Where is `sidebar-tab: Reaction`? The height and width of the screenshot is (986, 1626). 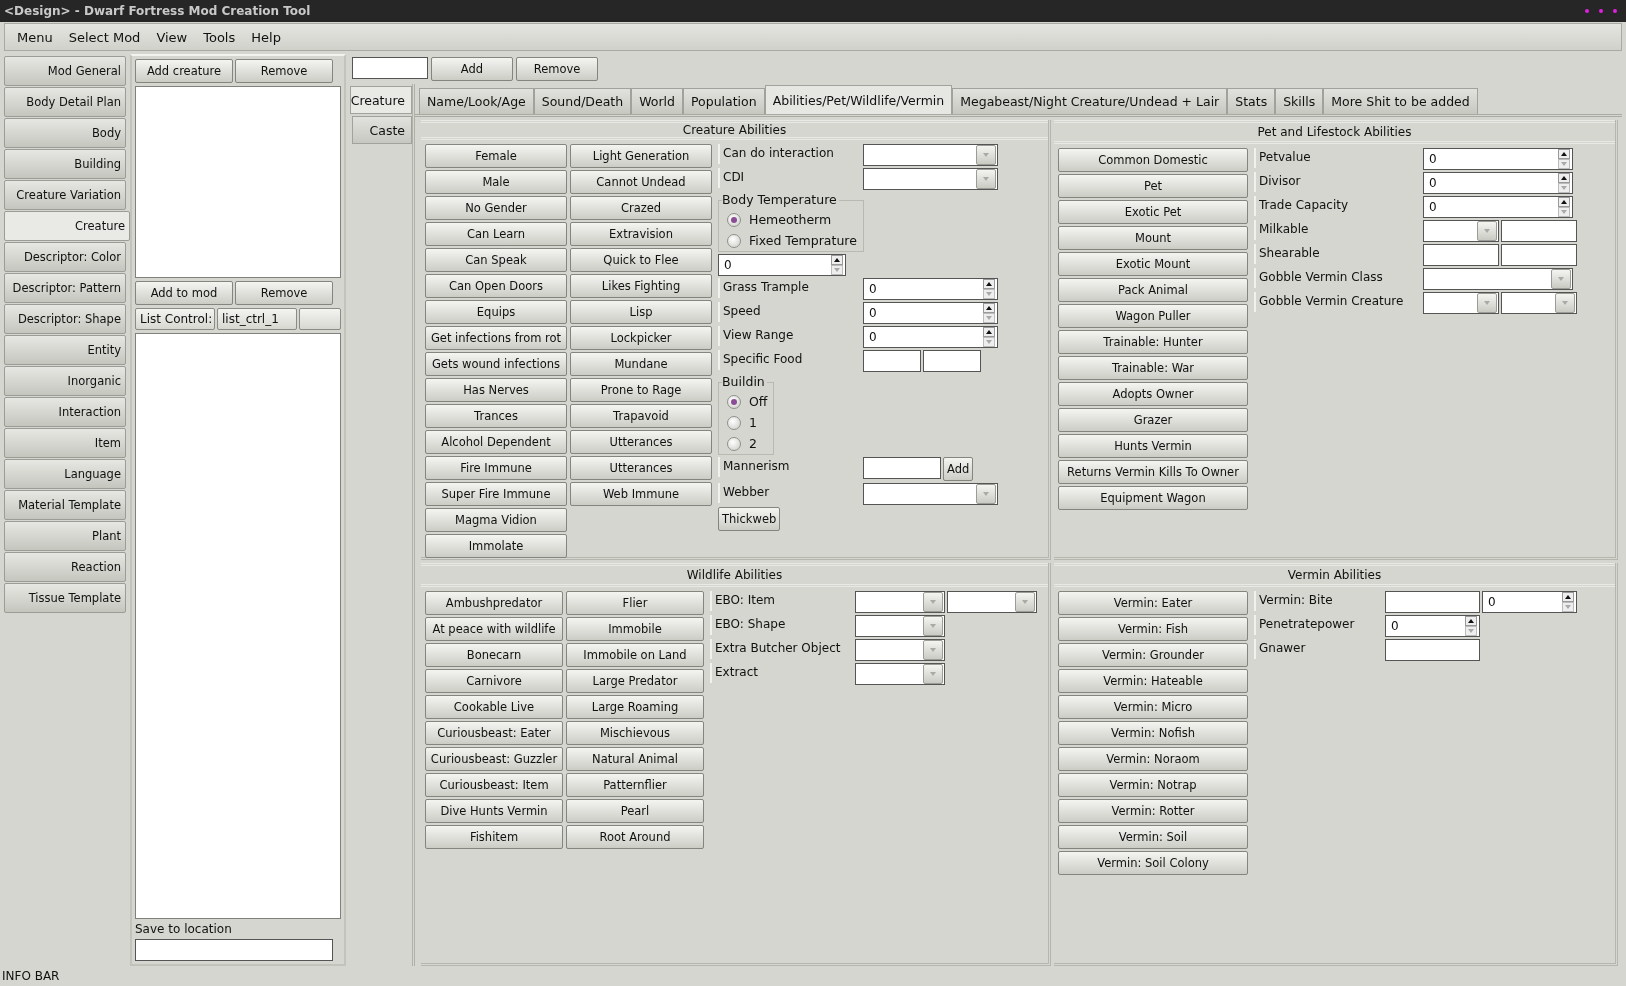
sidebar-tab: Reaction is located at coordinates (65, 567).